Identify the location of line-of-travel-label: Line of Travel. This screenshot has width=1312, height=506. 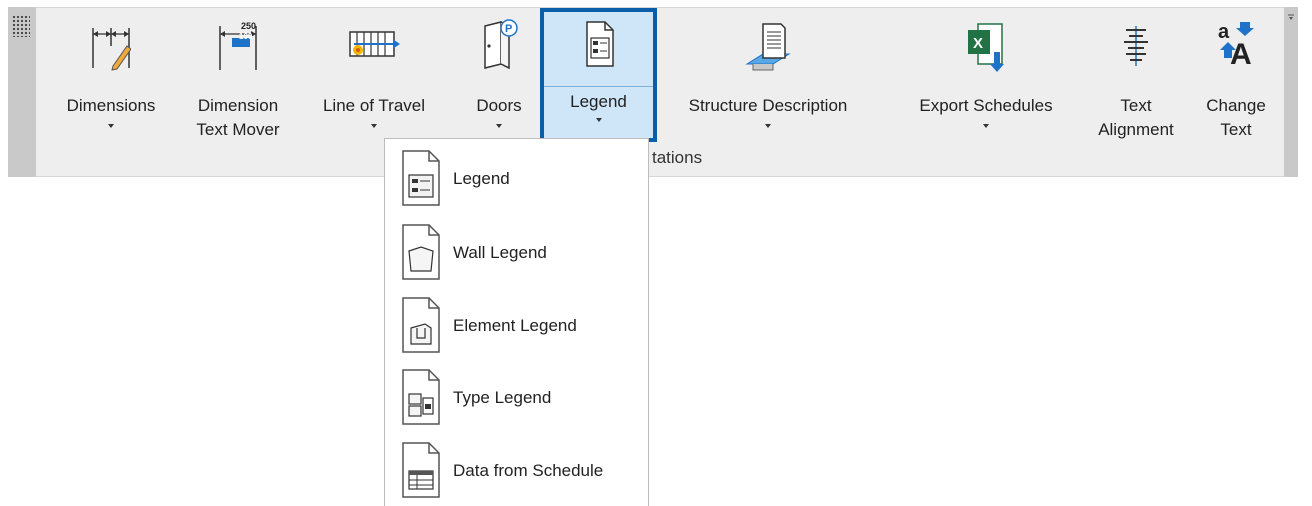
(374, 105).